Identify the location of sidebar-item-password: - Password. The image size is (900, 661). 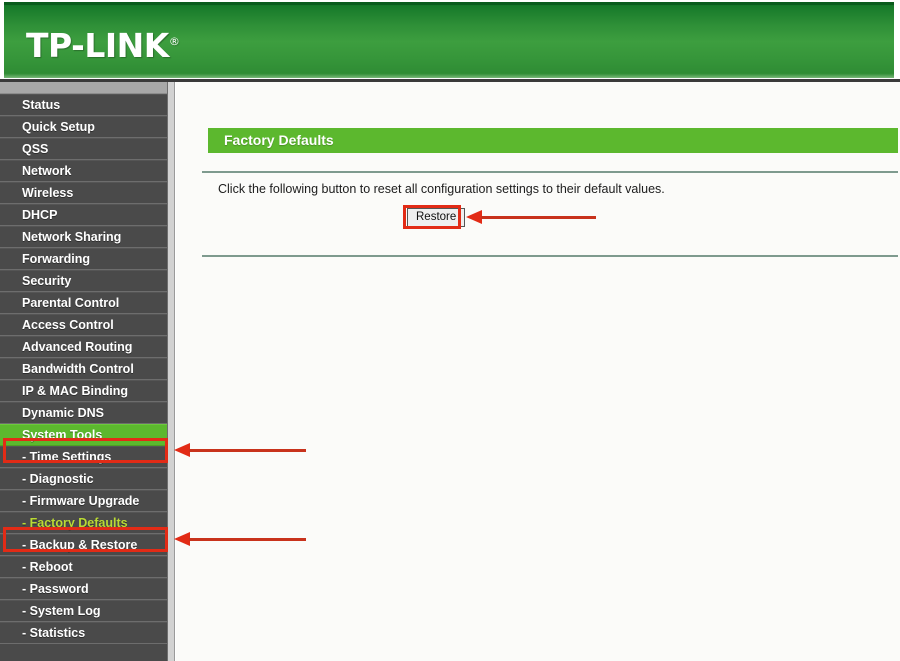
(83, 589).